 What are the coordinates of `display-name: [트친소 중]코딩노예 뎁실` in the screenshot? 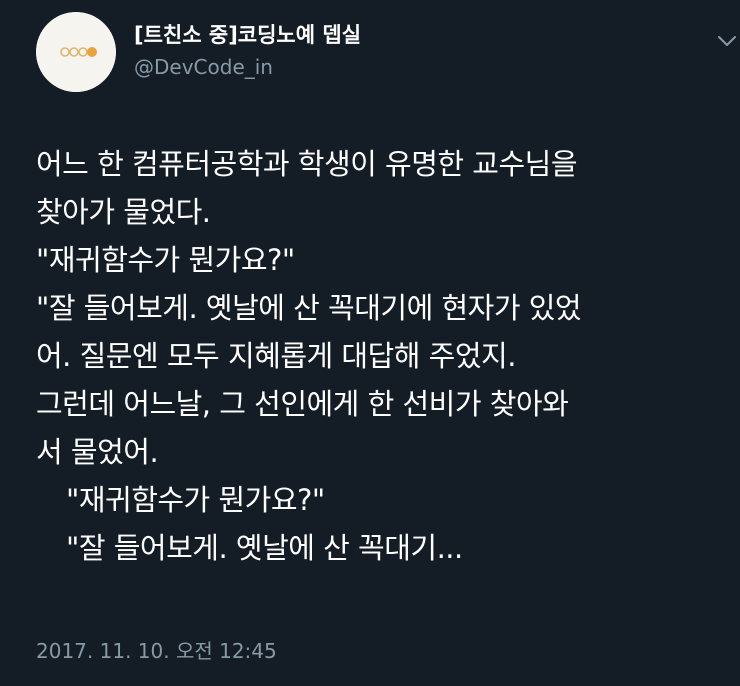 It's located at (247, 35).